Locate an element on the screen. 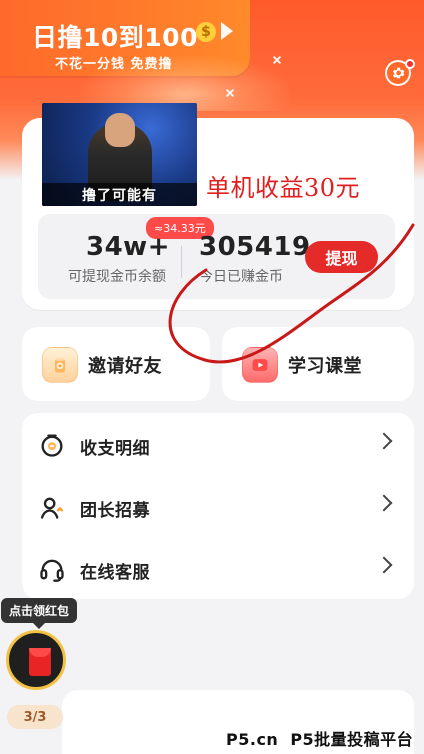 Image resolution: width=424 pixels, height=754 pixels. today-value: 305419 is located at coordinates (255, 247).